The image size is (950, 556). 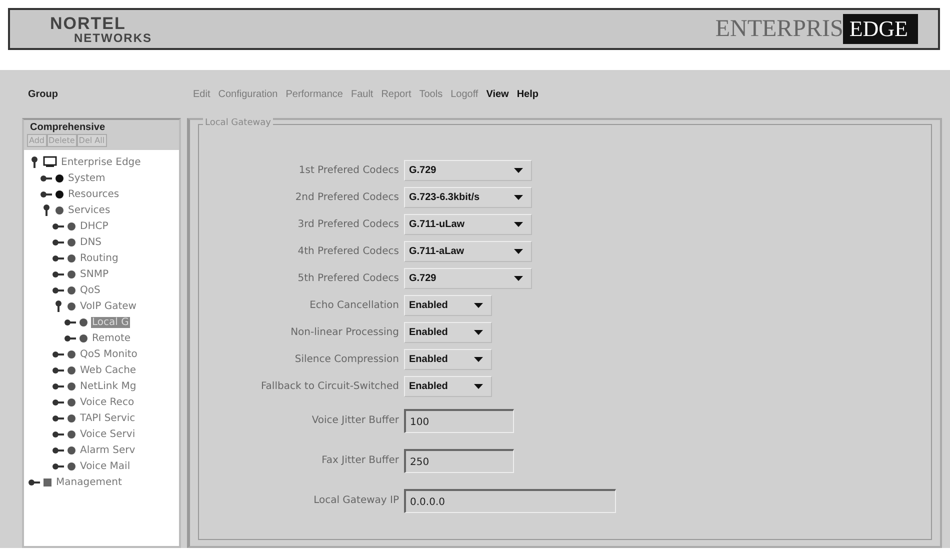 I want to click on input-field: 100, so click(x=459, y=421).